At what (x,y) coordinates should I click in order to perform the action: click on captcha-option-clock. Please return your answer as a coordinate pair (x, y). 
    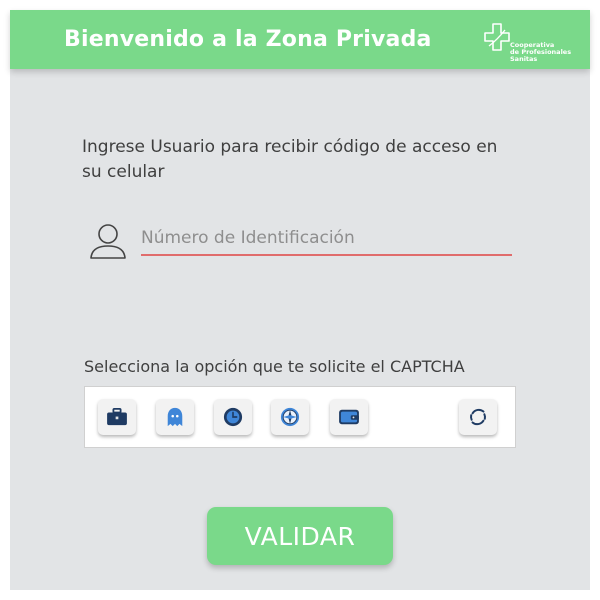
    Looking at the image, I should click on (233, 417).